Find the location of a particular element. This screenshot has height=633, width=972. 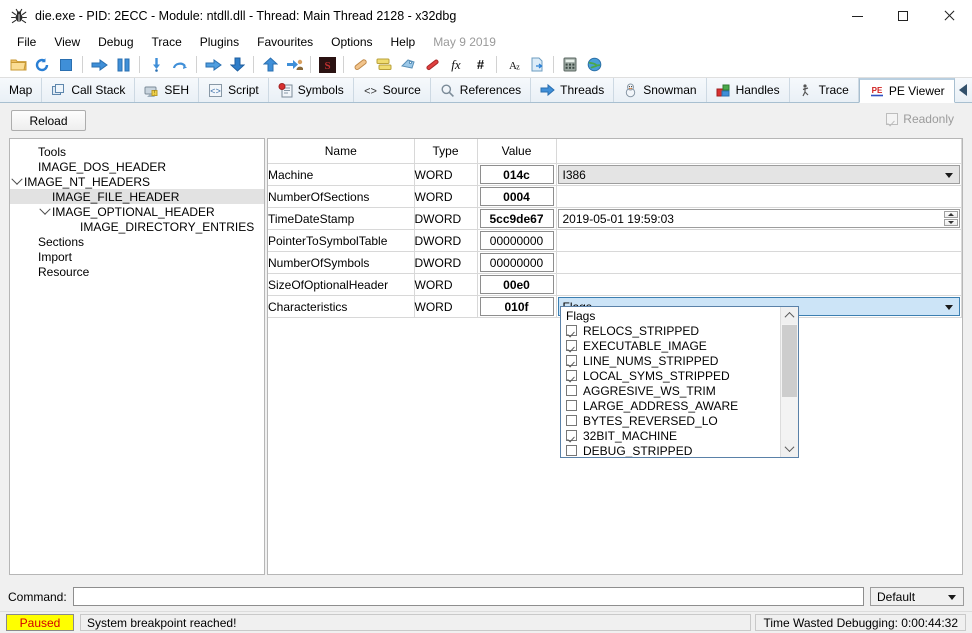

timedatestamp-spinbox: 2019-05-01 19:59:03 is located at coordinates (758, 218).